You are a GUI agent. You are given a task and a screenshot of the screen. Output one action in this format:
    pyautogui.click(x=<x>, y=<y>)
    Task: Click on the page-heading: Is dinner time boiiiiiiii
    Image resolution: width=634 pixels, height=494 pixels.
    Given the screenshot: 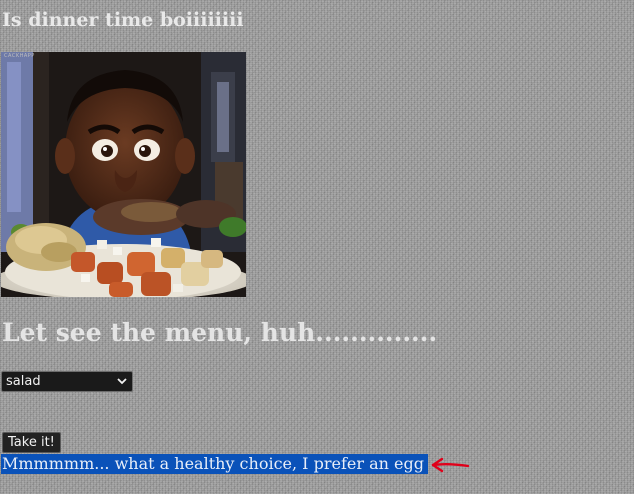 What is the action you would take?
    pyautogui.click(x=123, y=20)
    